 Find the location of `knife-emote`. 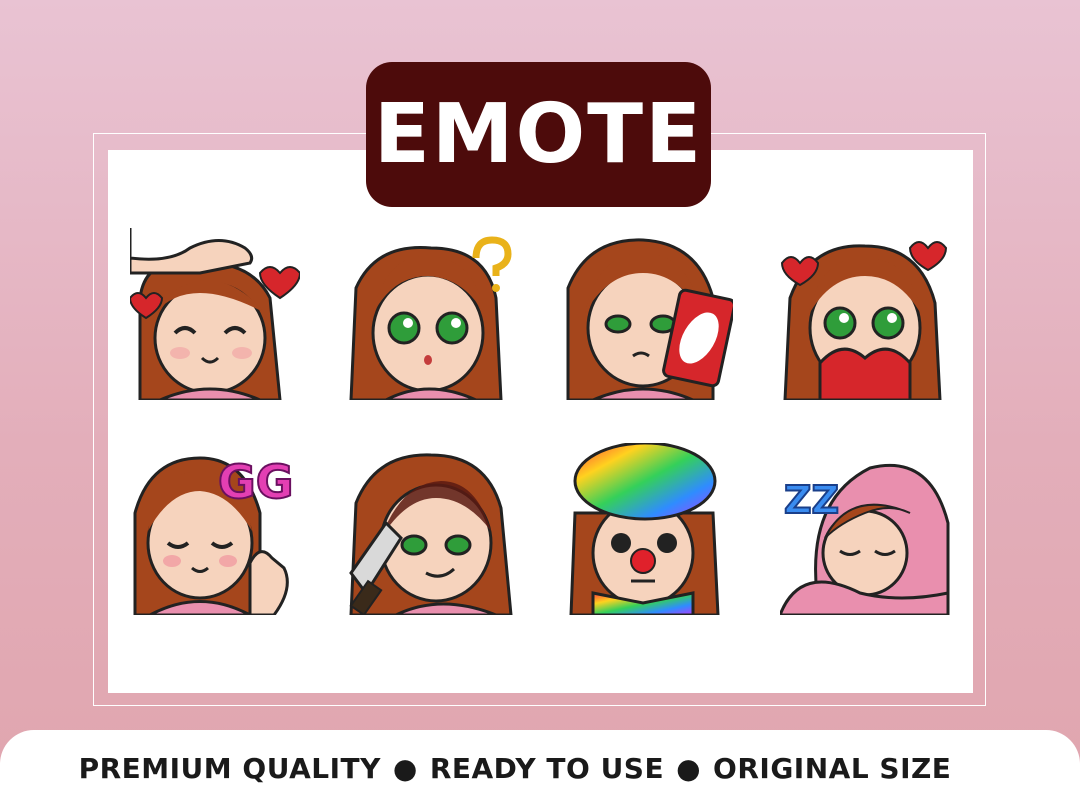

knife-emote is located at coordinates (431, 529).